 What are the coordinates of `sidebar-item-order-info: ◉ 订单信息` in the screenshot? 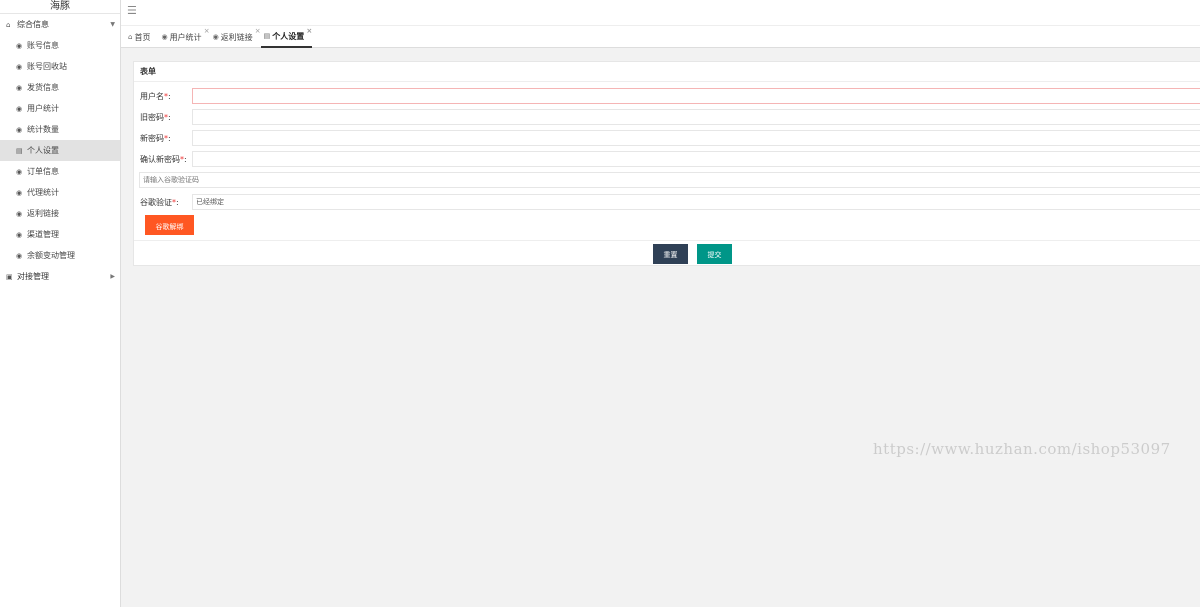 It's located at (60, 171).